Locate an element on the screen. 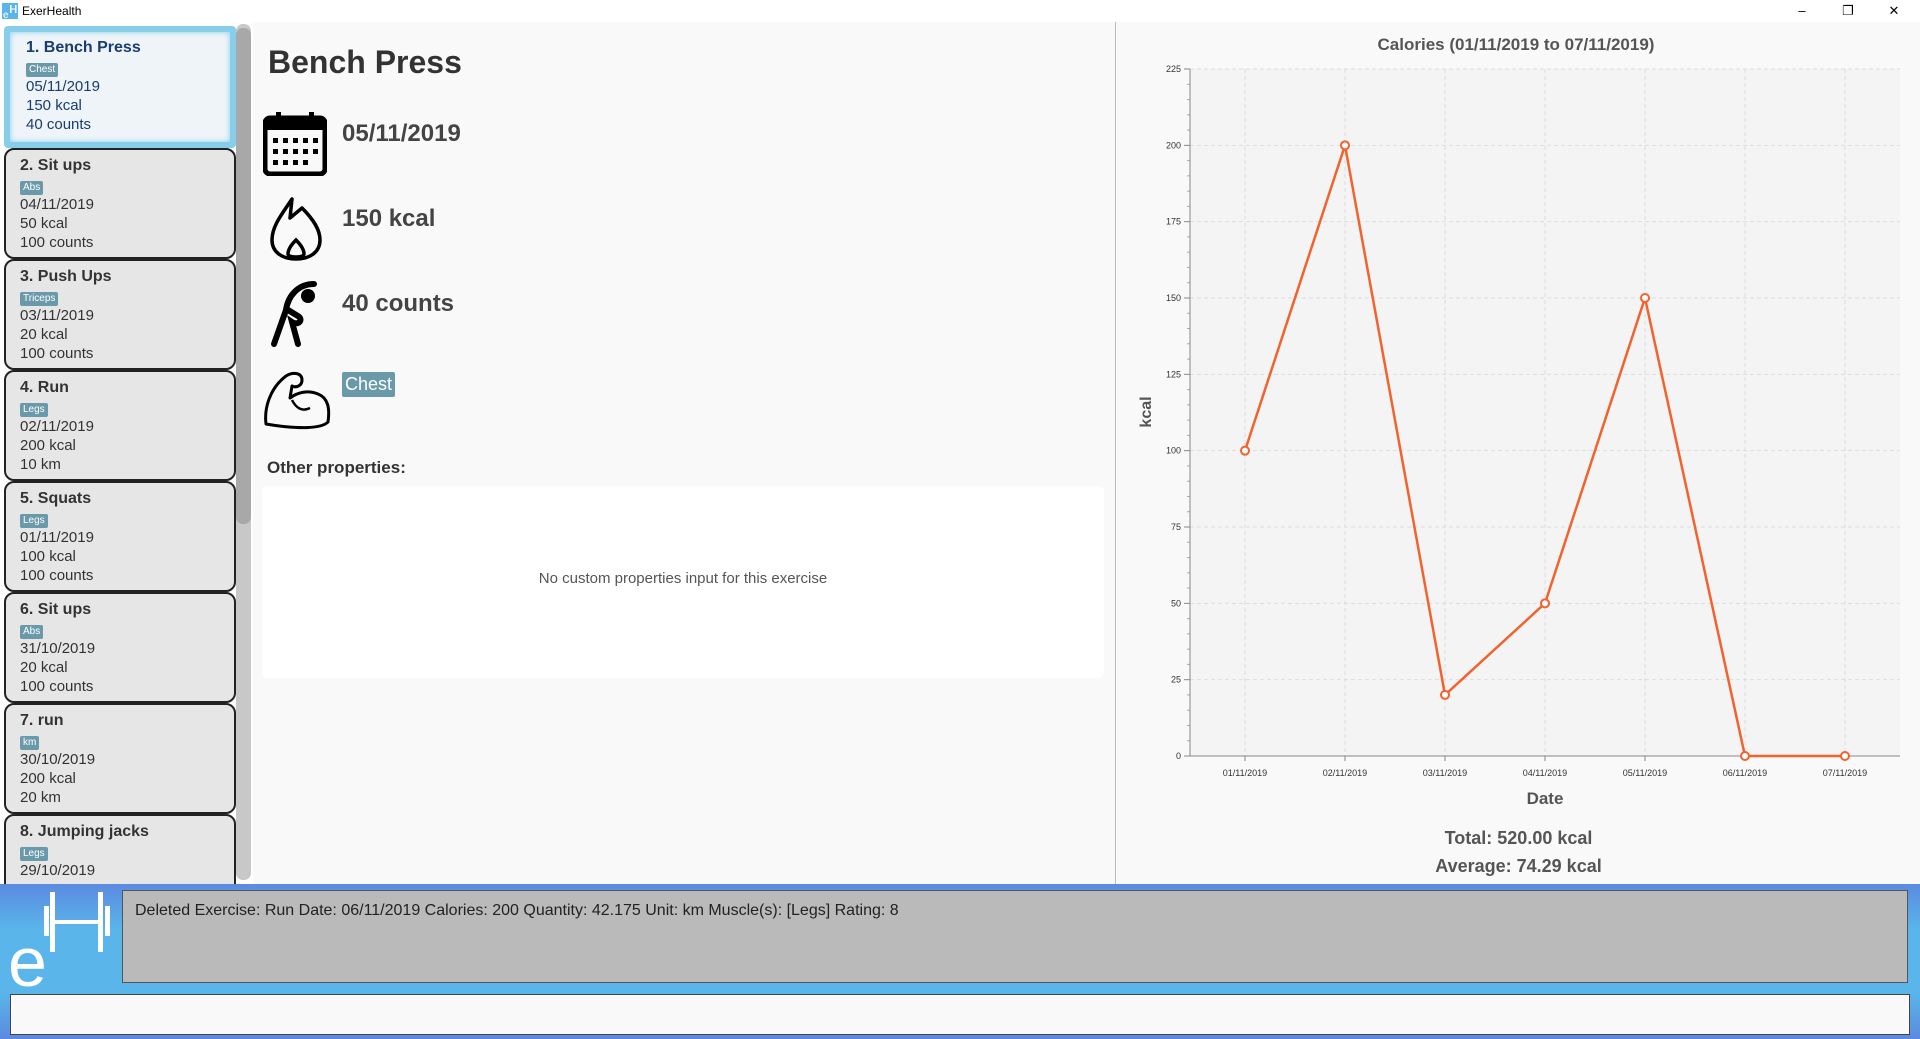 The height and width of the screenshot is (1039, 1920). exercise-date: 29/10/2019 is located at coordinates (58, 870).